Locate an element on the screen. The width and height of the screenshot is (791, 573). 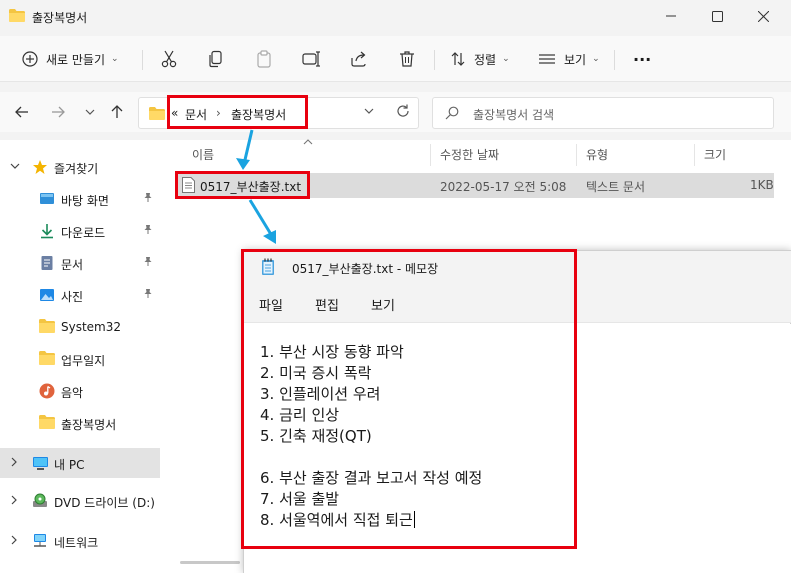
minimize-button is located at coordinates (671, 16).